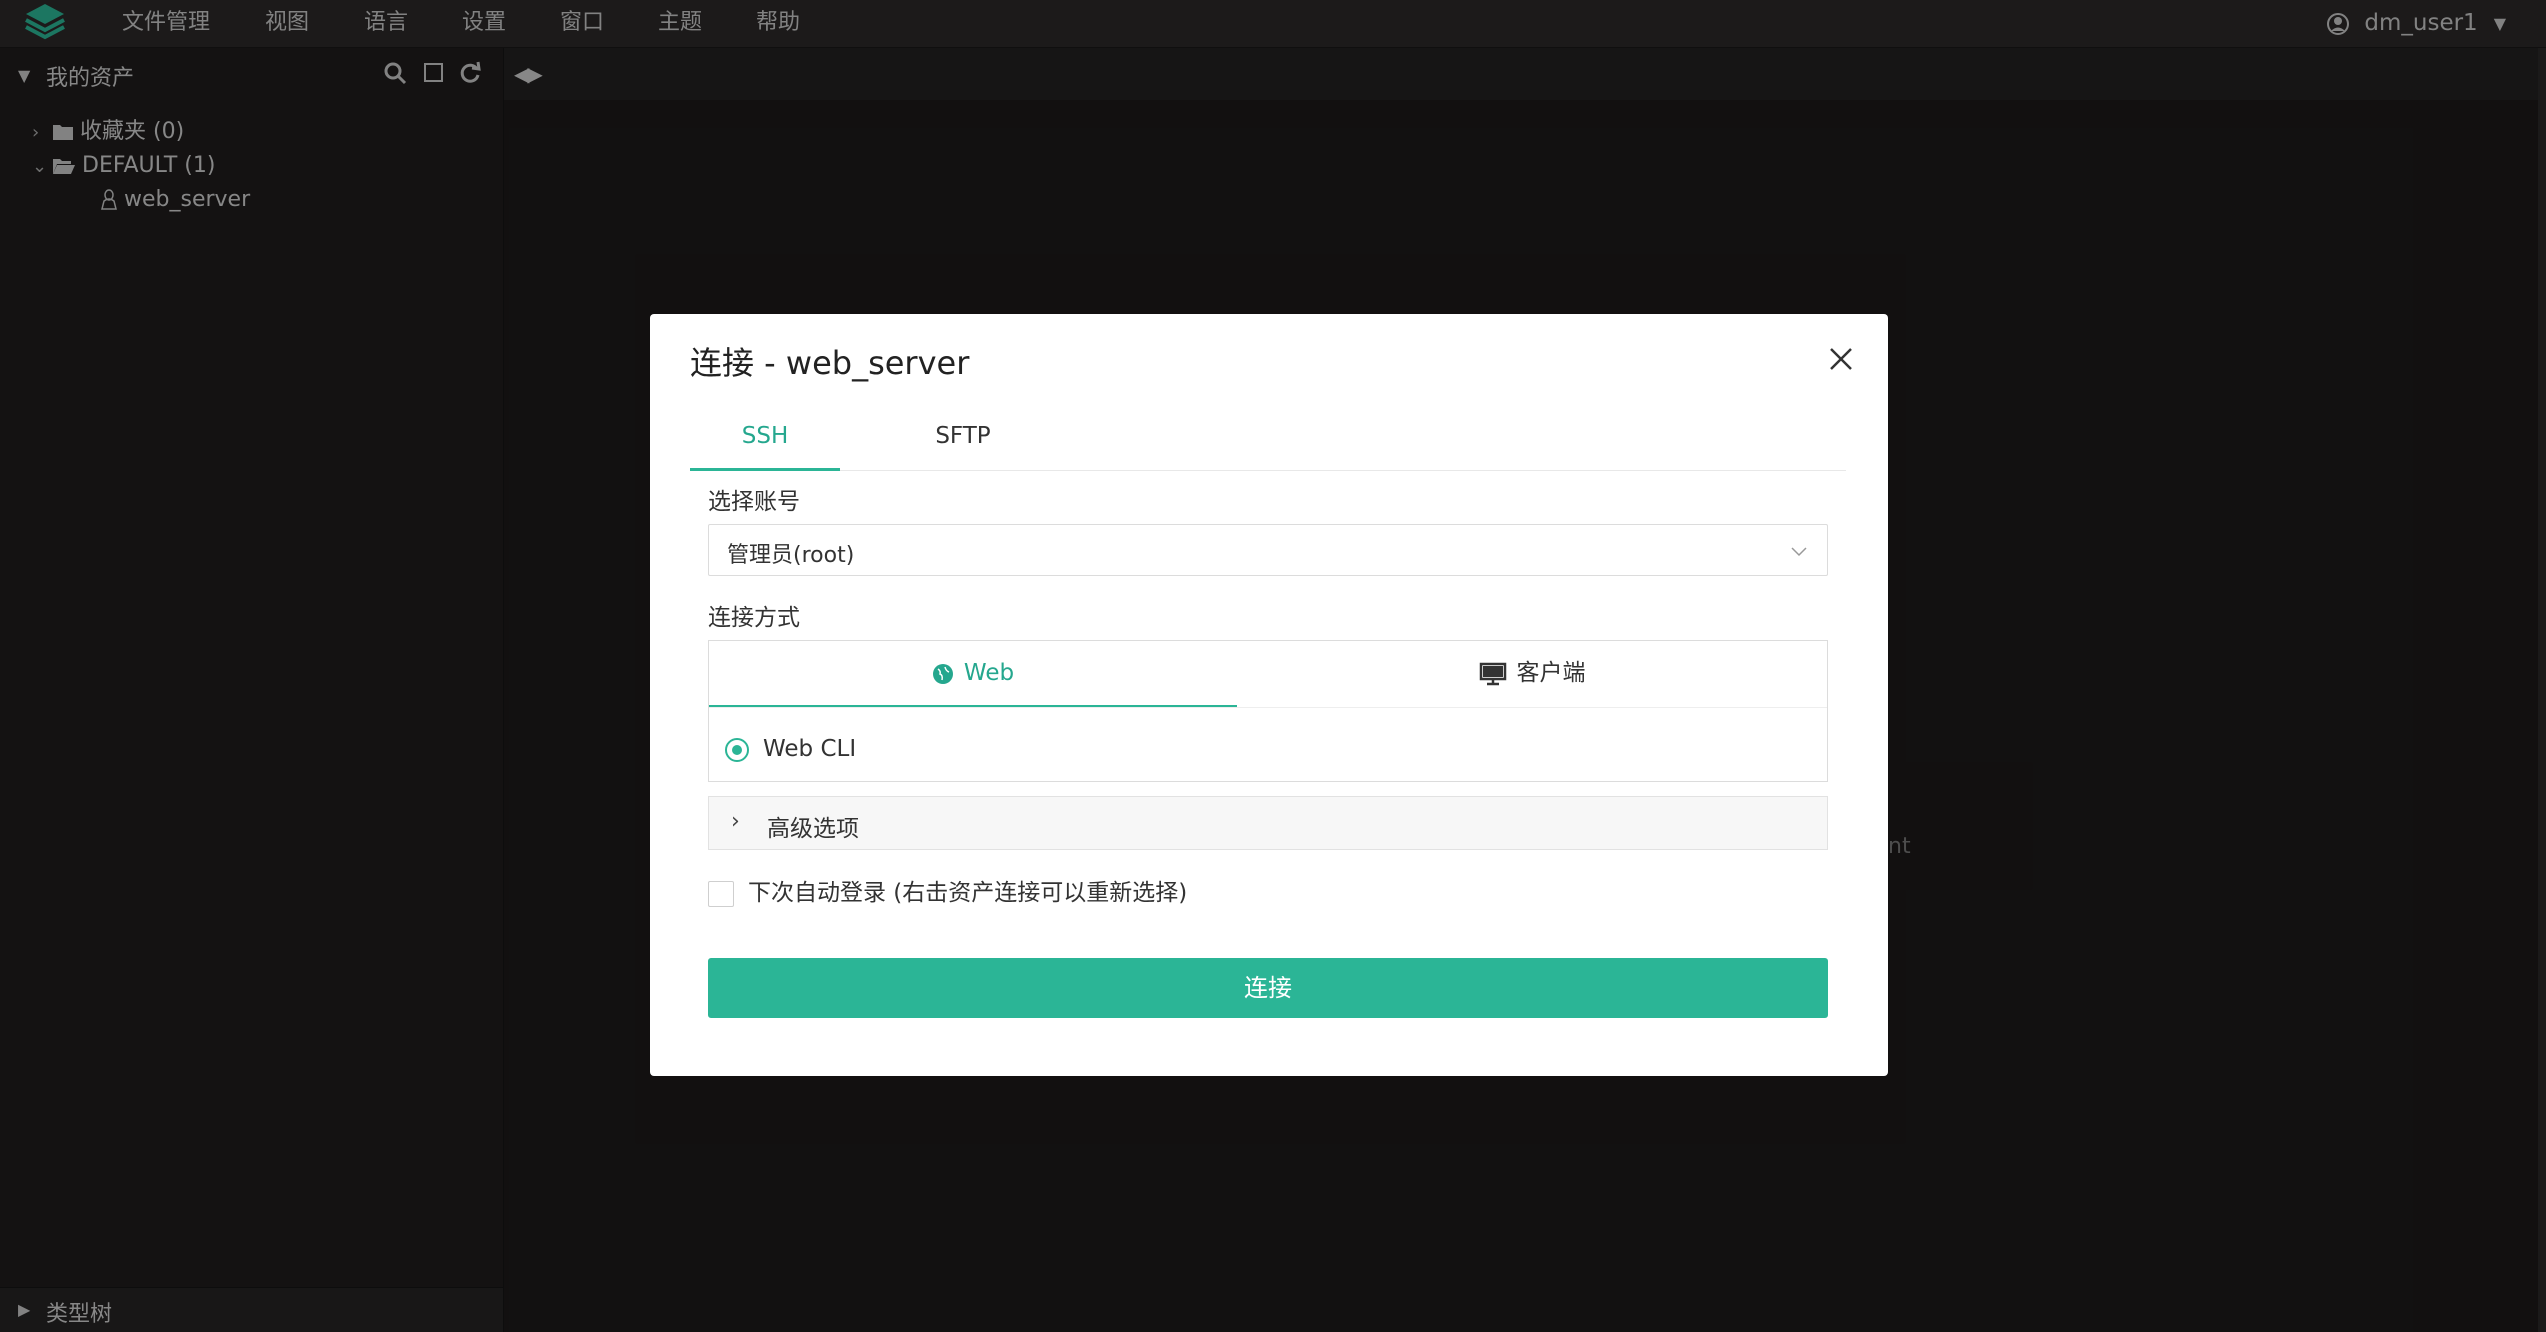 This screenshot has width=2546, height=1332. What do you see at coordinates (963, 436) in the screenshot?
I see `tab-sftp: SFTP` at bounding box center [963, 436].